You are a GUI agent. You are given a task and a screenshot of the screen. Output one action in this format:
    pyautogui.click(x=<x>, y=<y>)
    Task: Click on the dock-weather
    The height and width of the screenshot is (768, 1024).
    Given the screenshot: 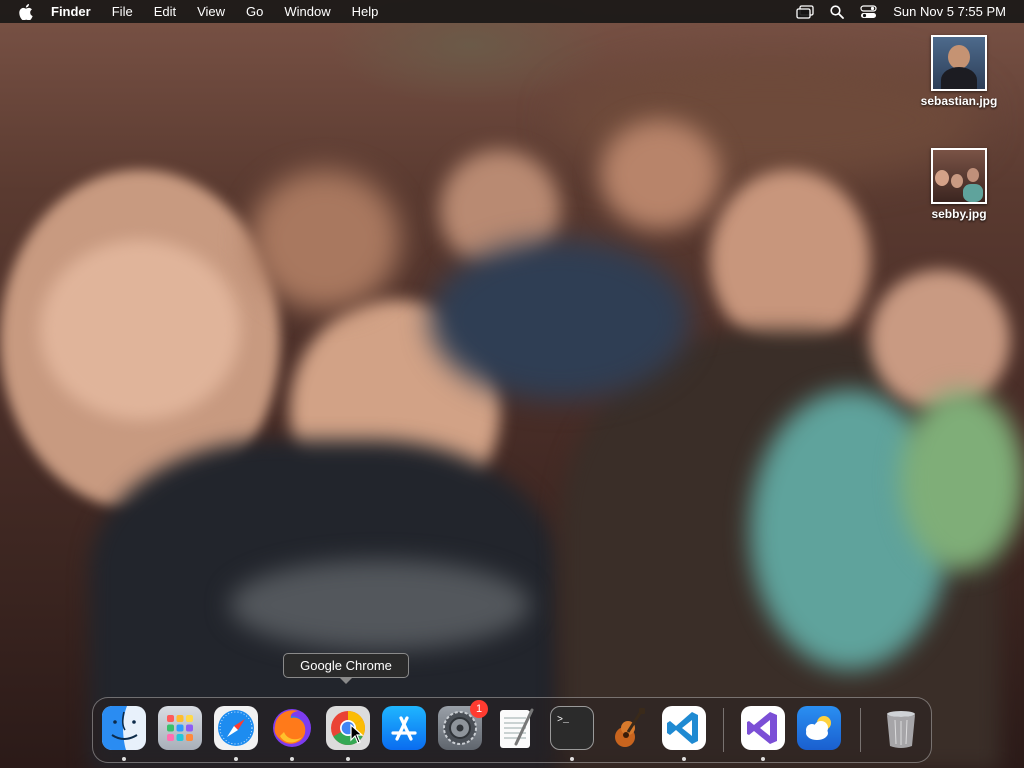 What is the action you would take?
    pyautogui.click(x=819, y=728)
    